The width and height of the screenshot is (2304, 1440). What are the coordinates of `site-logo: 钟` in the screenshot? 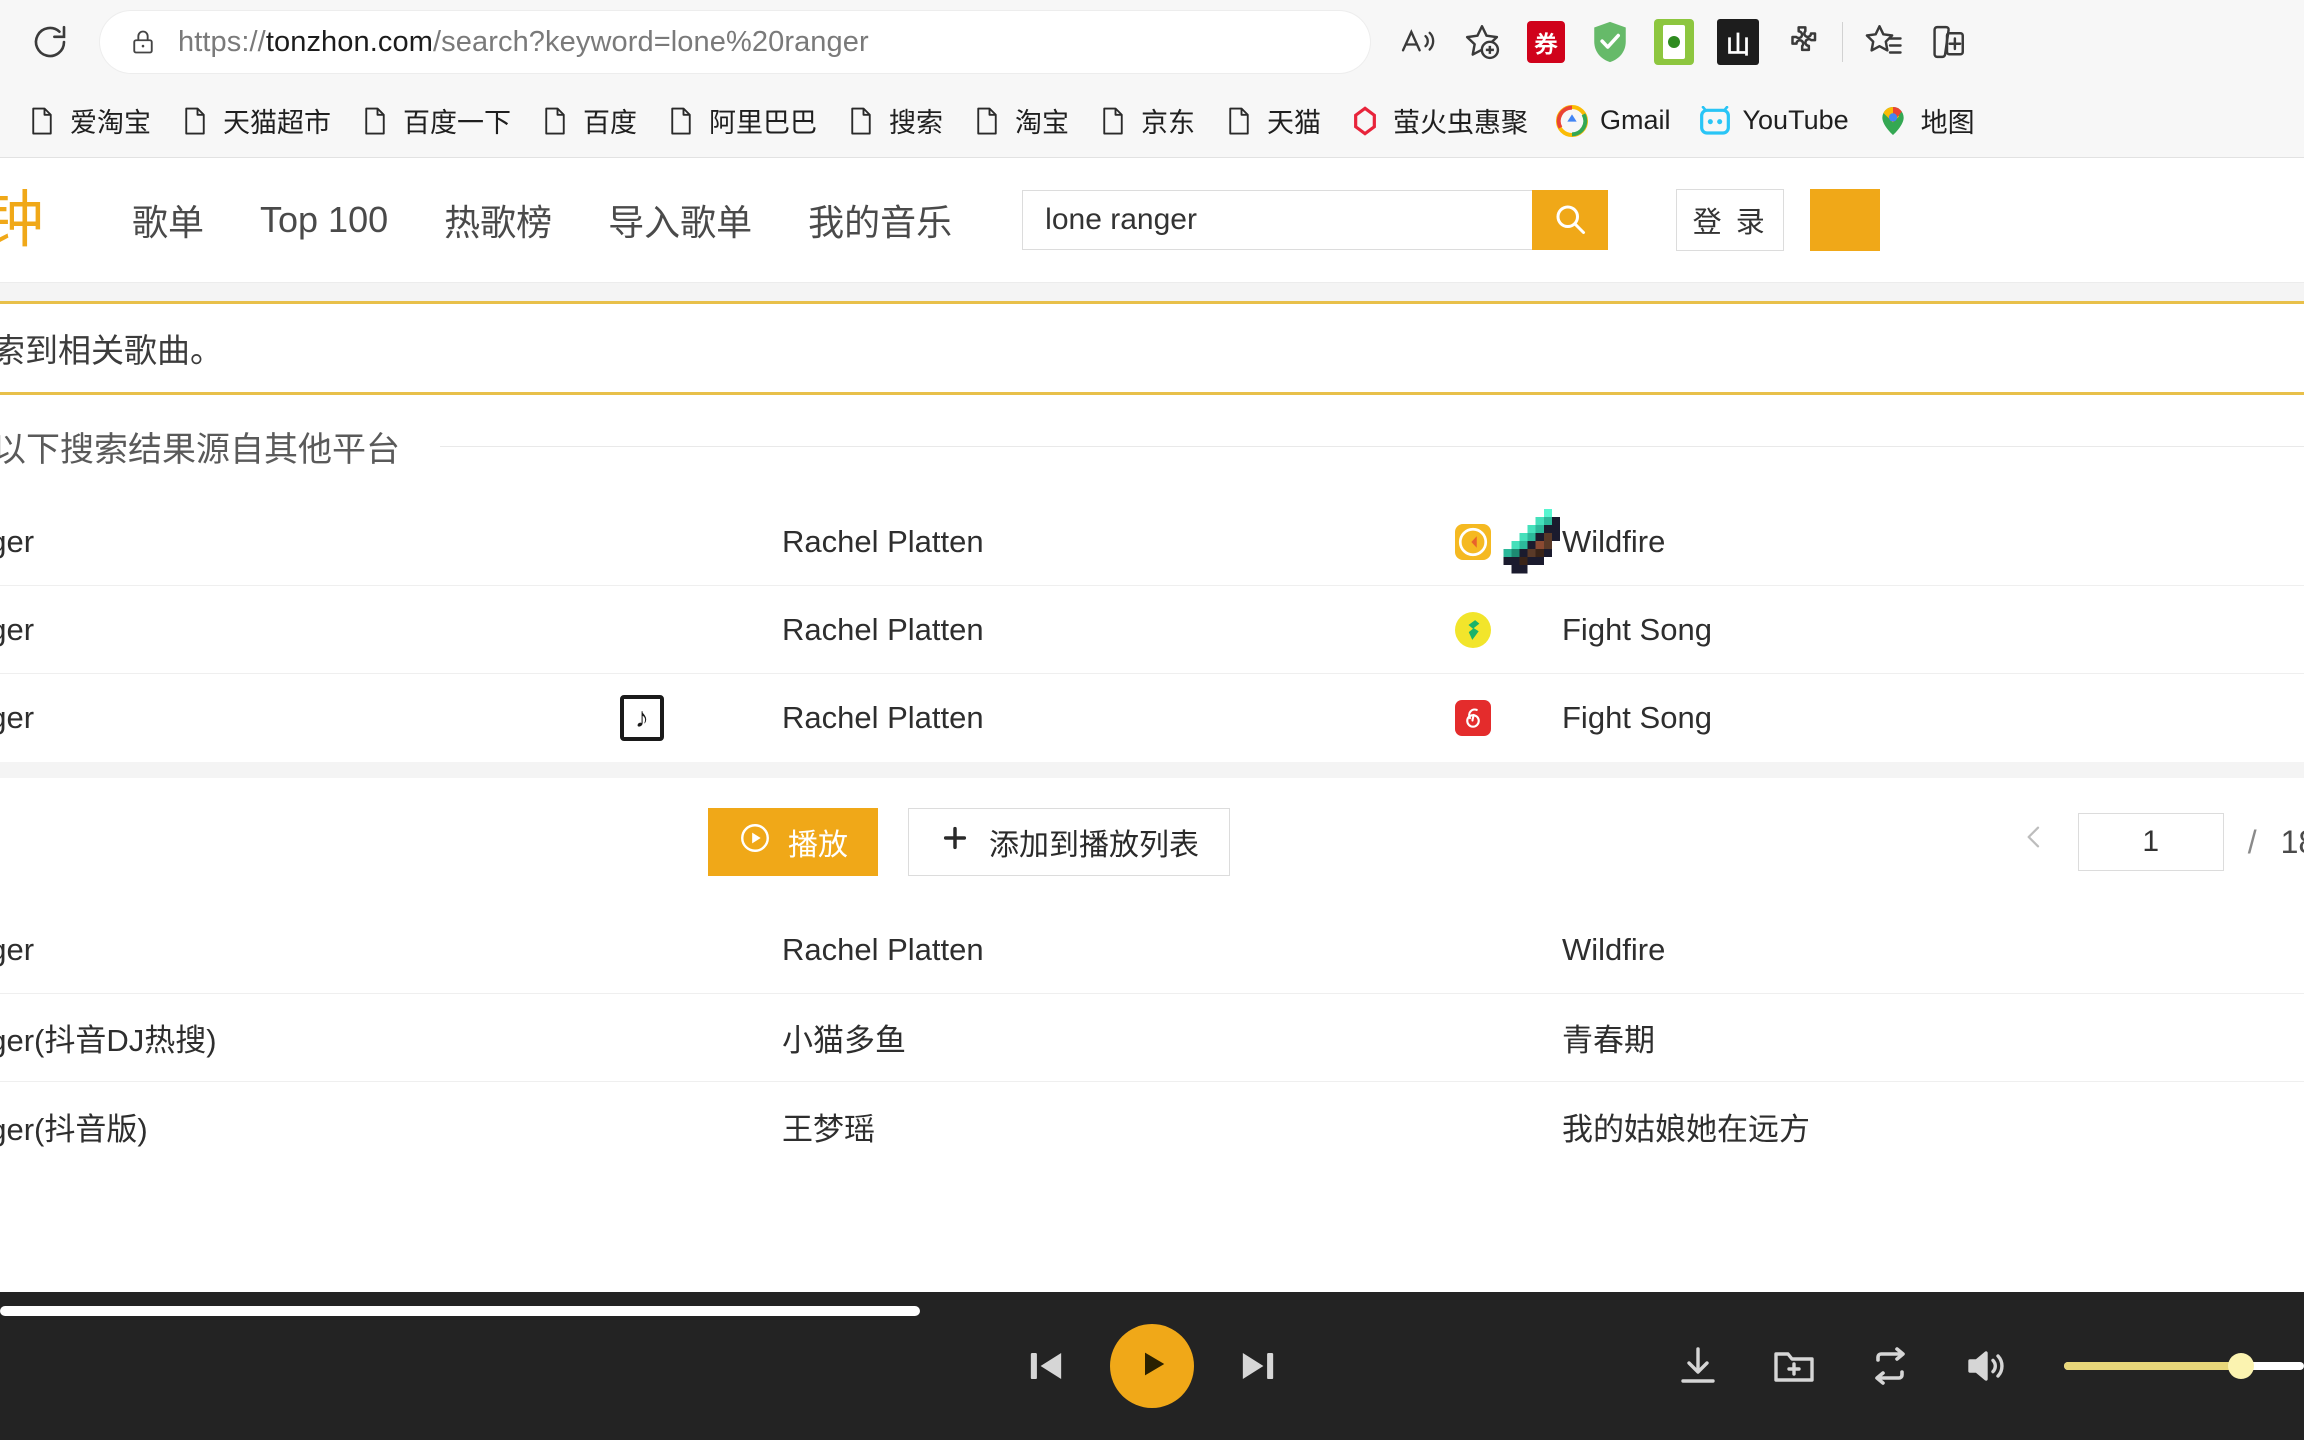 It's located at (35, 220).